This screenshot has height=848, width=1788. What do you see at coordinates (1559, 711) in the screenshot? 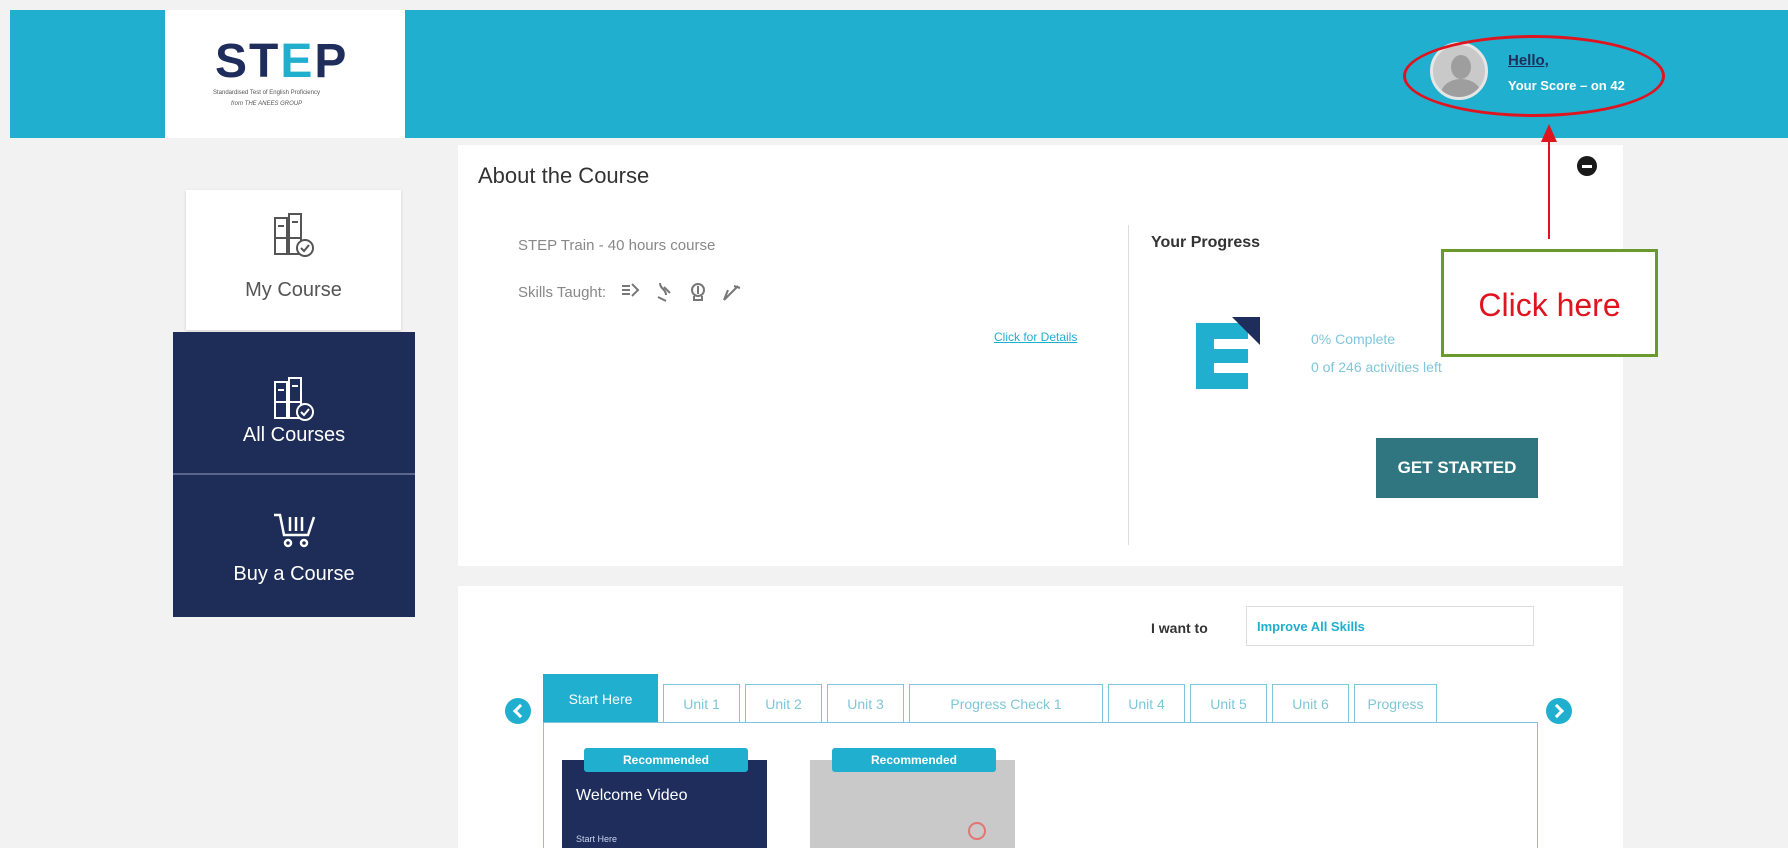
I see `tabs-next-icon` at bounding box center [1559, 711].